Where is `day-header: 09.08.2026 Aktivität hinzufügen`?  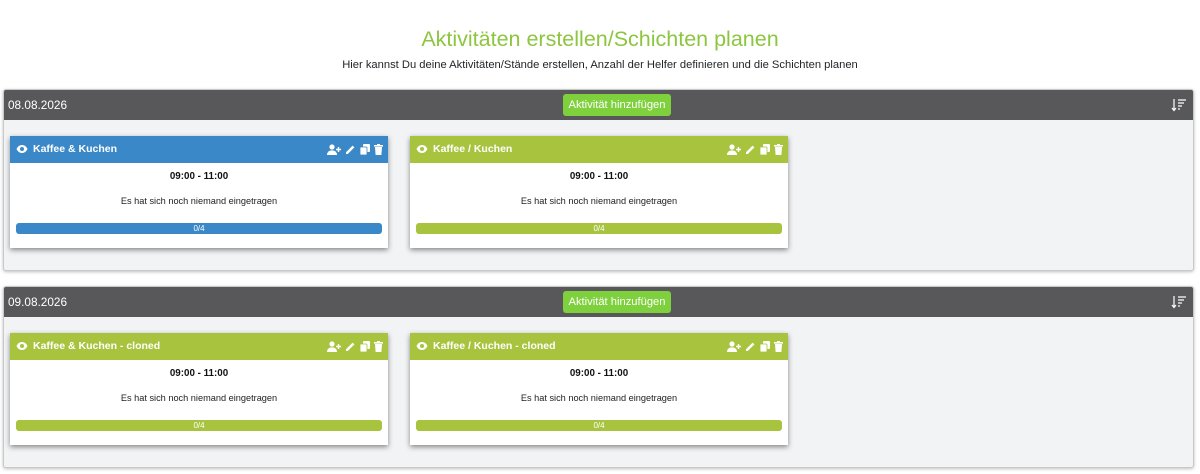
day-header: 09.08.2026 Aktivität hinzufügen is located at coordinates (598, 302).